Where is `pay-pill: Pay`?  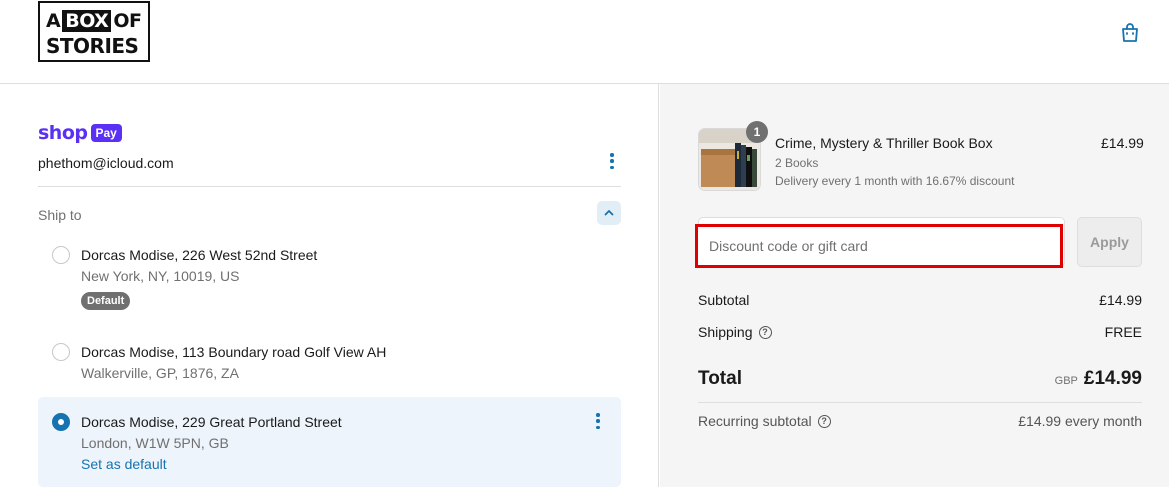
pay-pill: Pay is located at coordinates (106, 133).